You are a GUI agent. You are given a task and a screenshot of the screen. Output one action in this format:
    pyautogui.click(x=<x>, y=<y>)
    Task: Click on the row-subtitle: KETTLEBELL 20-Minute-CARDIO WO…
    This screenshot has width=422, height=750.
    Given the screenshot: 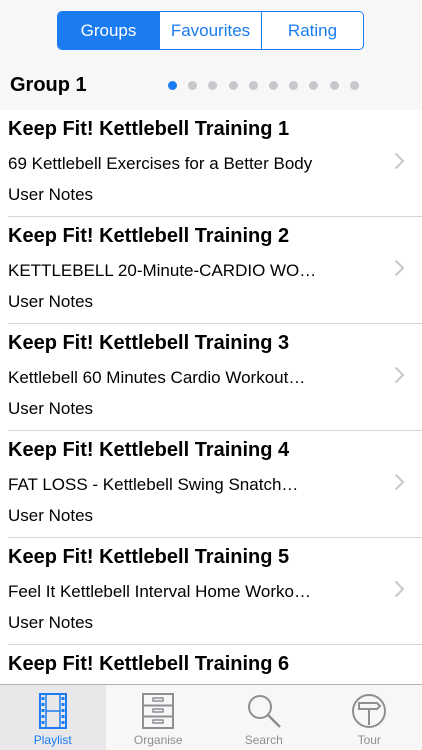 What is the action you would take?
    pyautogui.click(x=162, y=270)
    